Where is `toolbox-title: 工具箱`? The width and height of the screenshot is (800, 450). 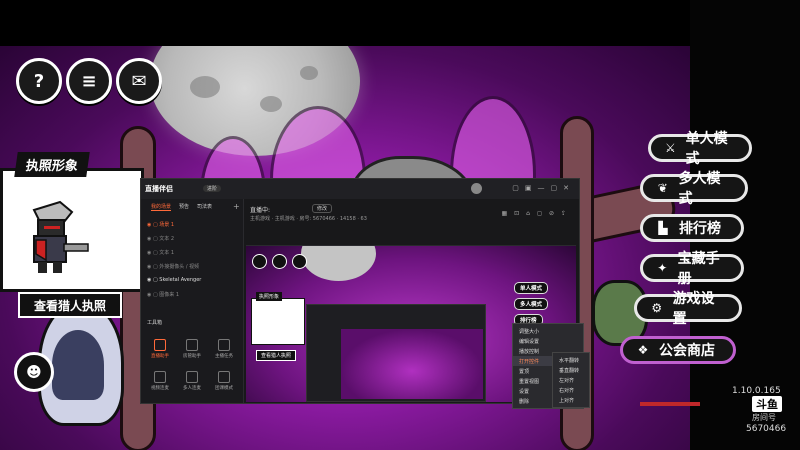
toolbox-title: 工具箱 is located at coordinates (155, 323).